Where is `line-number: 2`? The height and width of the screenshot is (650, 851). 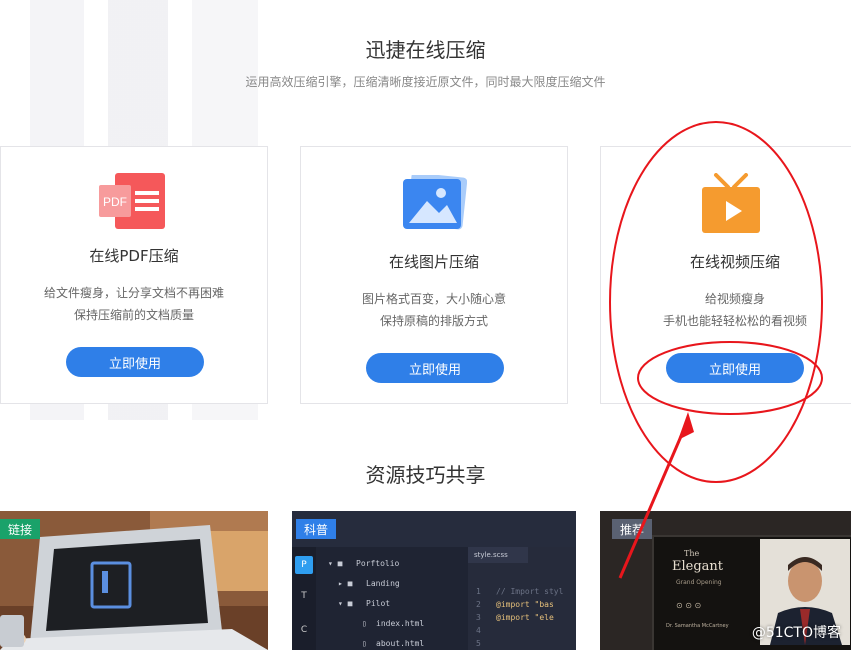 line-number: 2 is located at coordinates (478, 604).